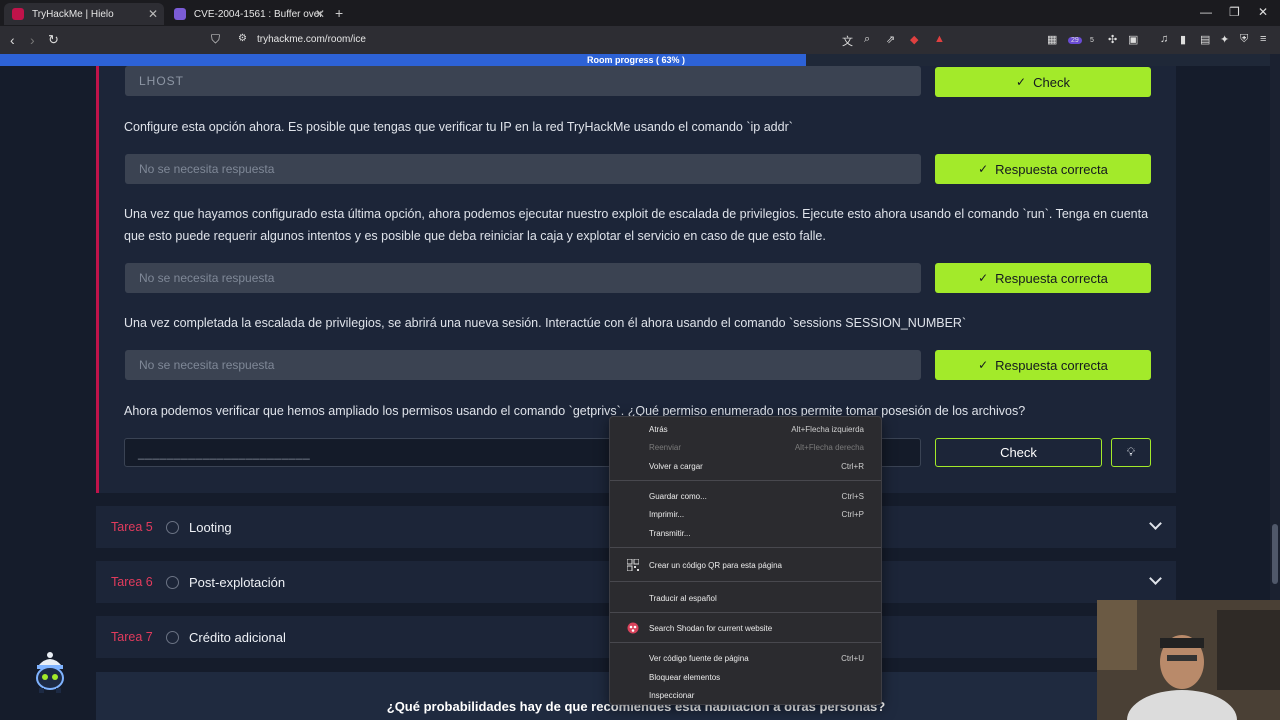 Image resolution: width=1280 pixels, height=720 pixels. Describe the element at coordinates (715, 565) in the screenshot. I see `menu-label: Crear un código QR para esta página` at that location.